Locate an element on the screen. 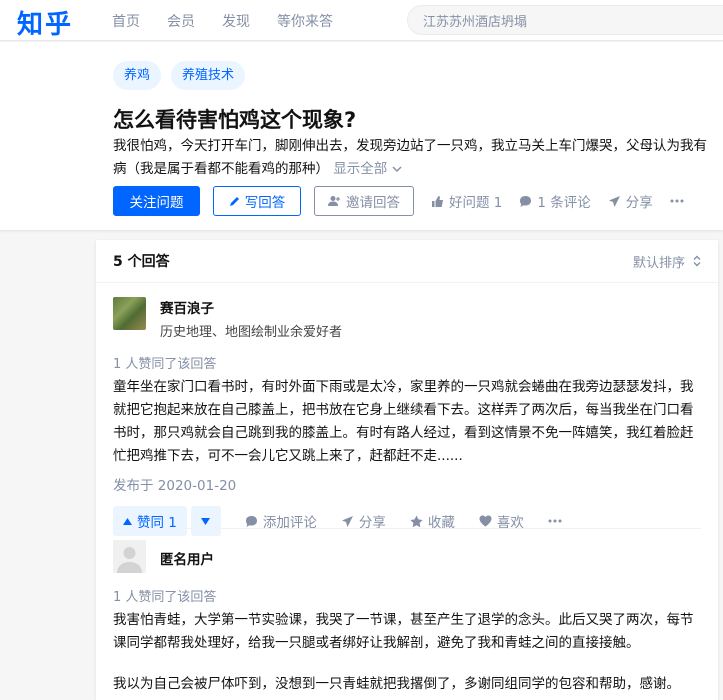 Image resolution: width=723 pixels, height=700 pixels. topic-tag: 养鸡 is located at coordinates (137, 75).